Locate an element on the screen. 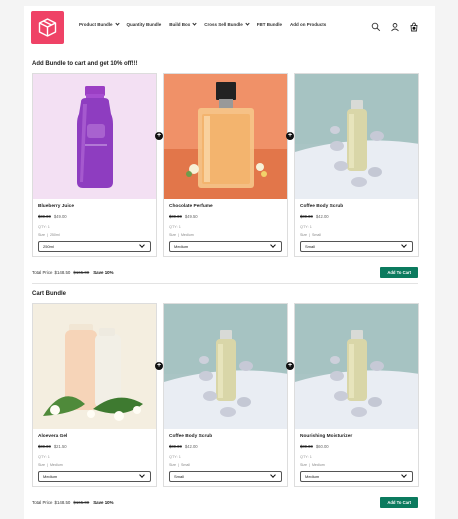 The image size is (458, 519). product-image-perfume is located at coordinates (225, 136).